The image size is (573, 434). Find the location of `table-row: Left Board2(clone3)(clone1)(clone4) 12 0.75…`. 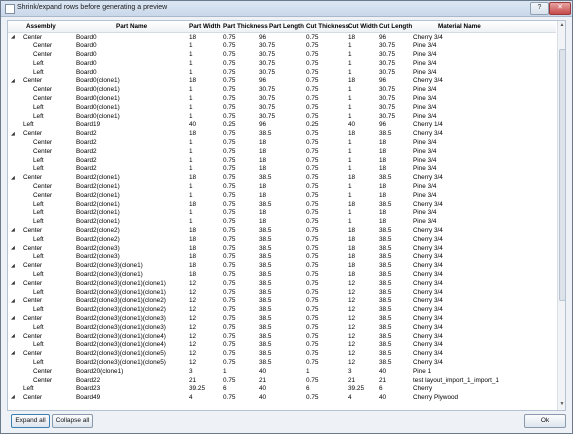

table-row: Left Board2(clone3)(clone1)(clone4) 12 0.75… is located at coordinates (282, 345).